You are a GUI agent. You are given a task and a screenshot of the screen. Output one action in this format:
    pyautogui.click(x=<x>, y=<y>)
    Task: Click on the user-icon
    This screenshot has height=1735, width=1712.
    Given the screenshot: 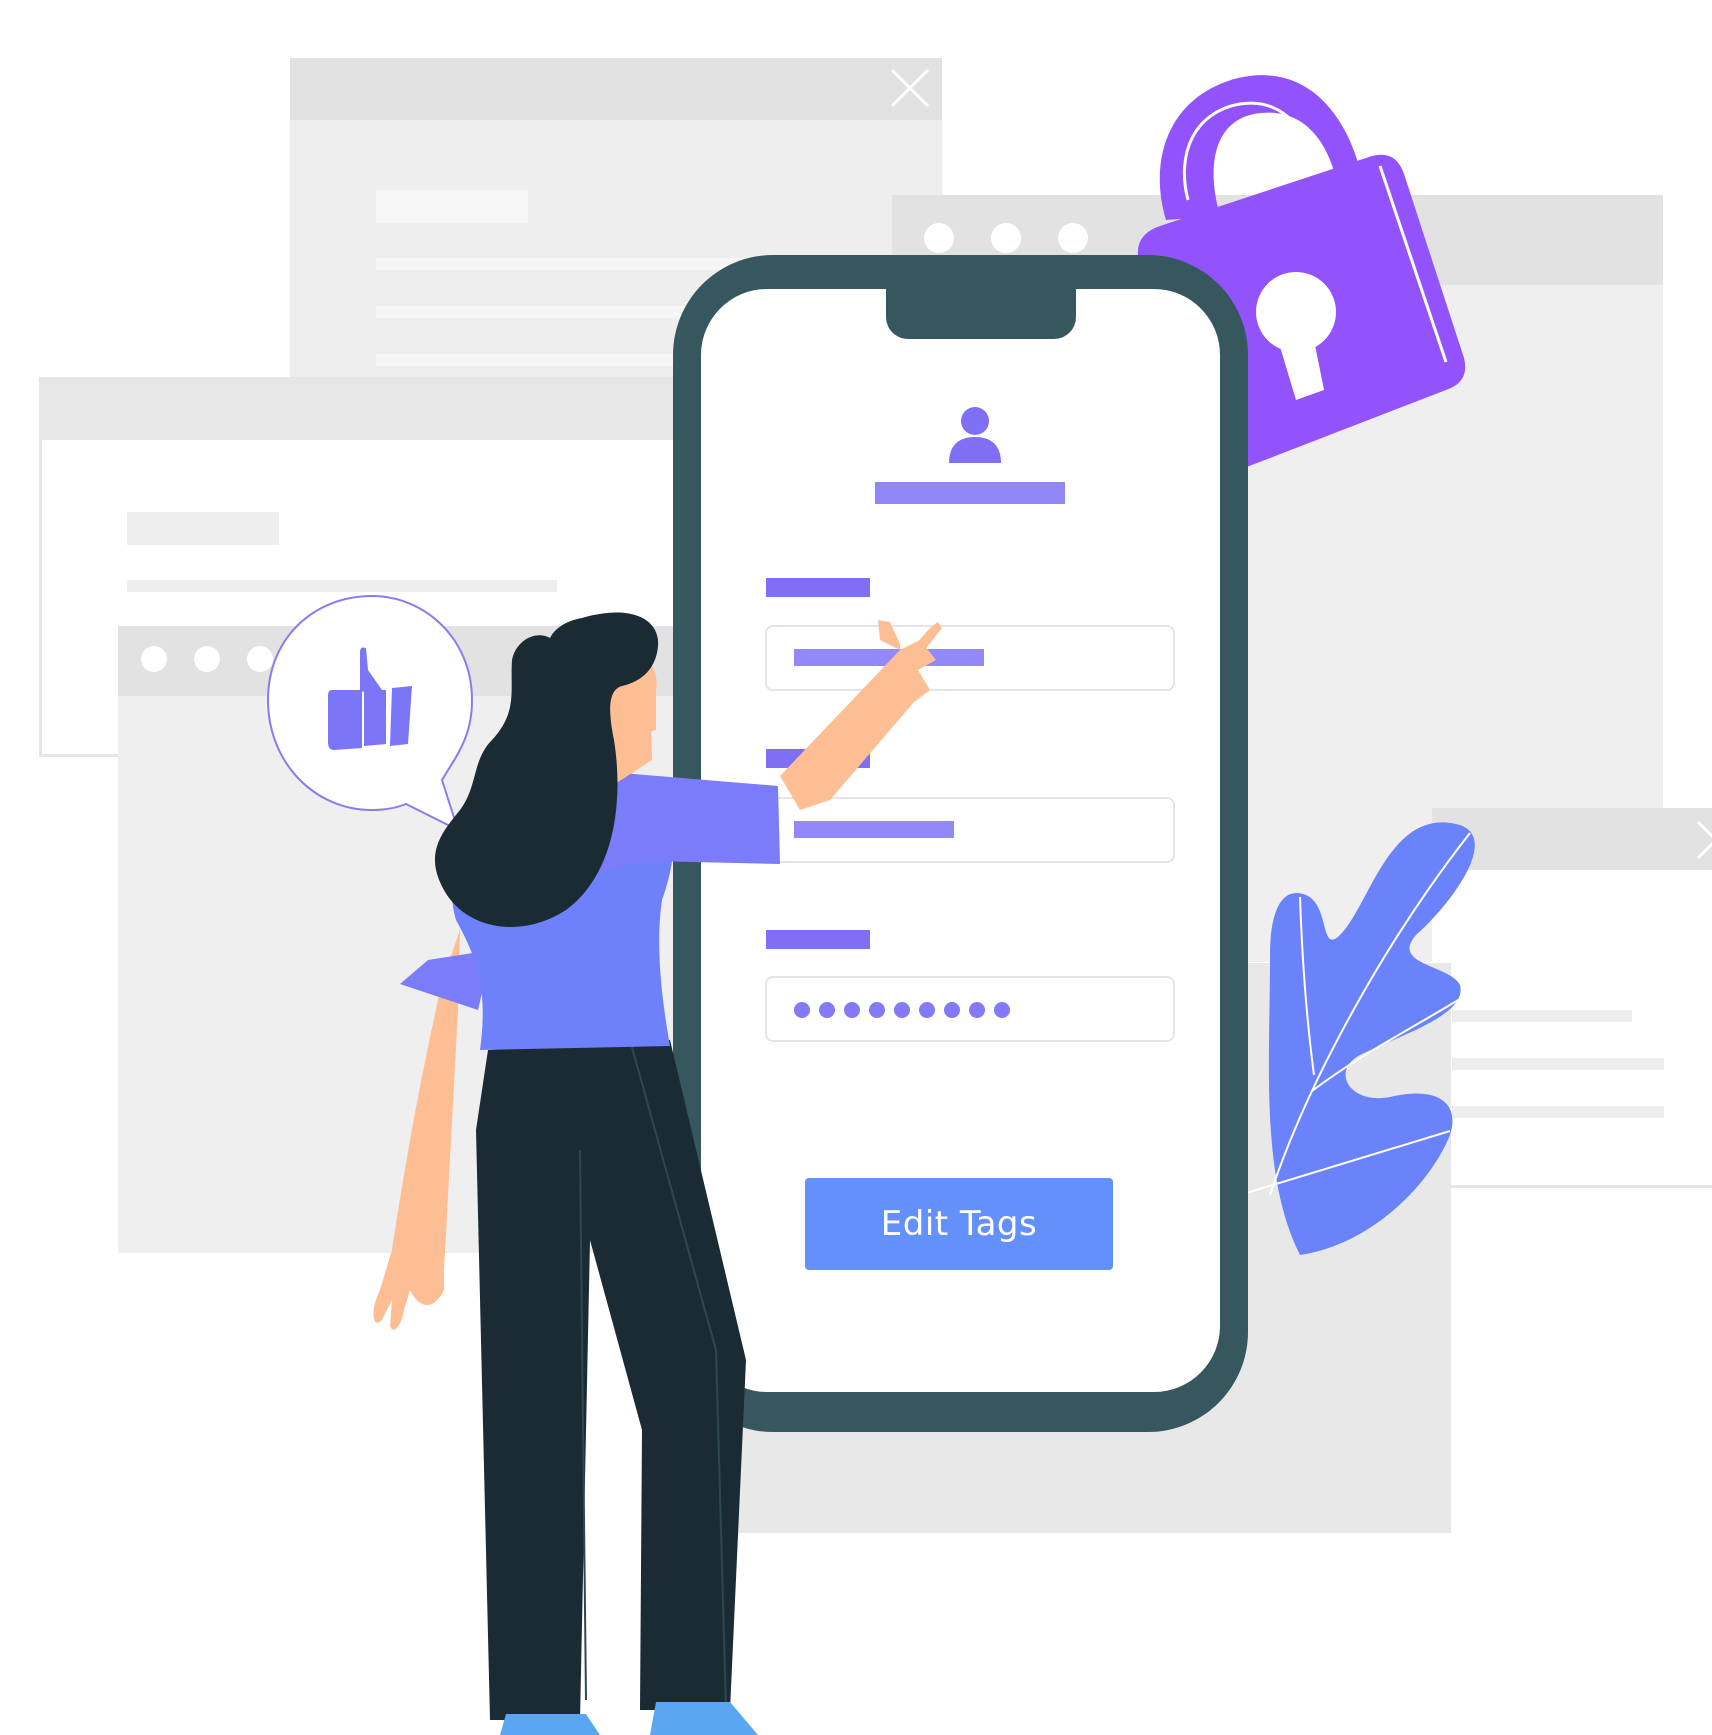 What is the action you would take?
    pyautogui.click(x=975, y=435)
    